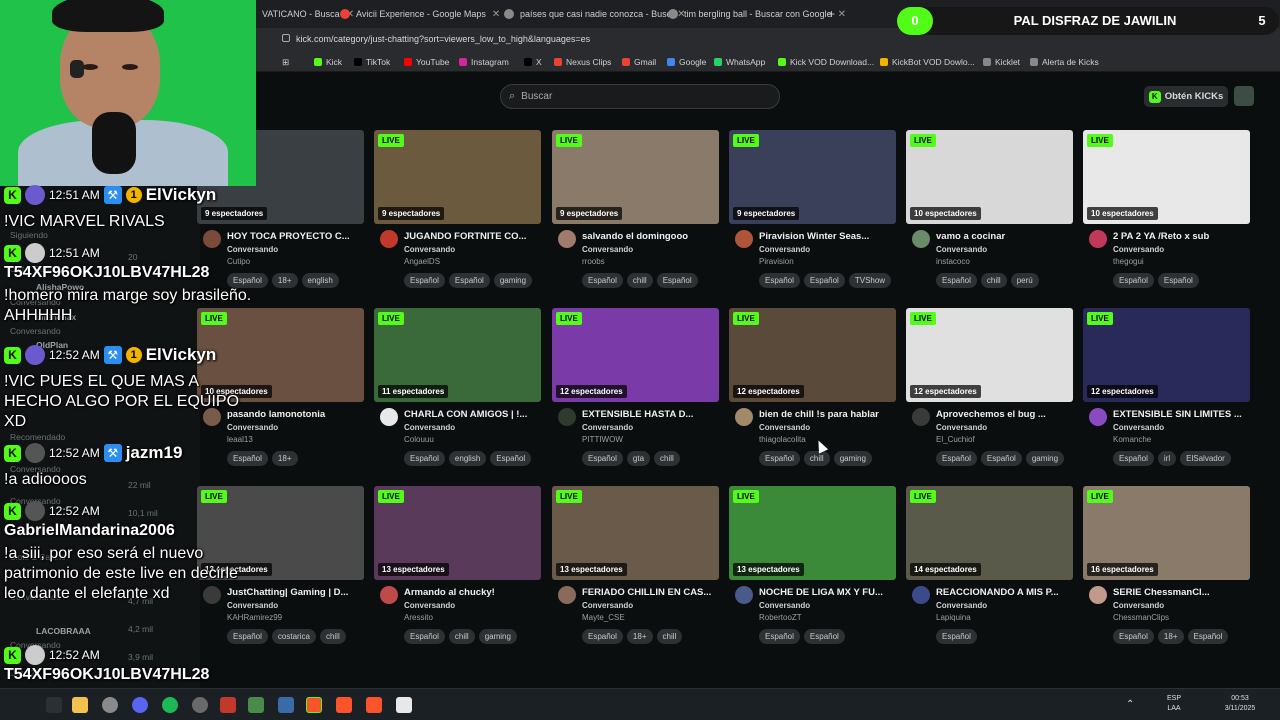  I want to click on close-icon: ✕, so click(496, 14).